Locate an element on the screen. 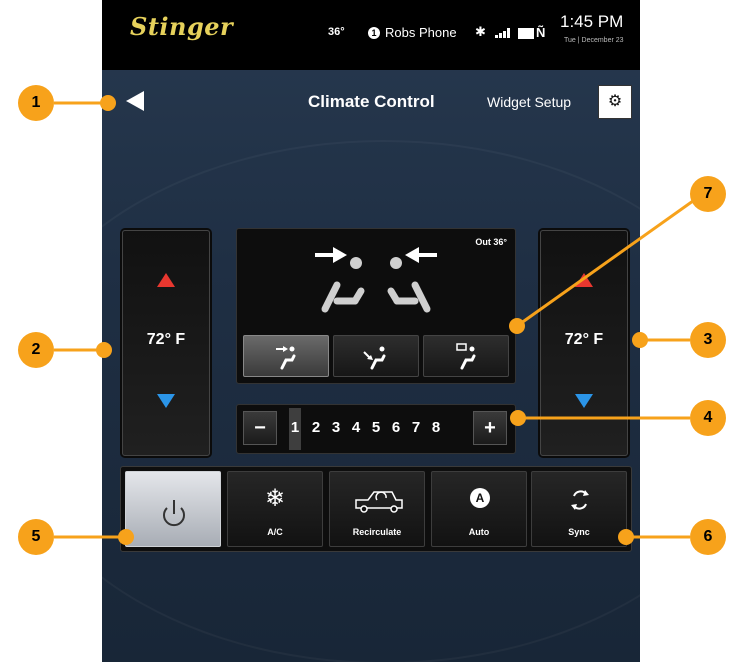 This screenshot has width=742, height=662. auto-icon: A is located at coordinates (480, 498).